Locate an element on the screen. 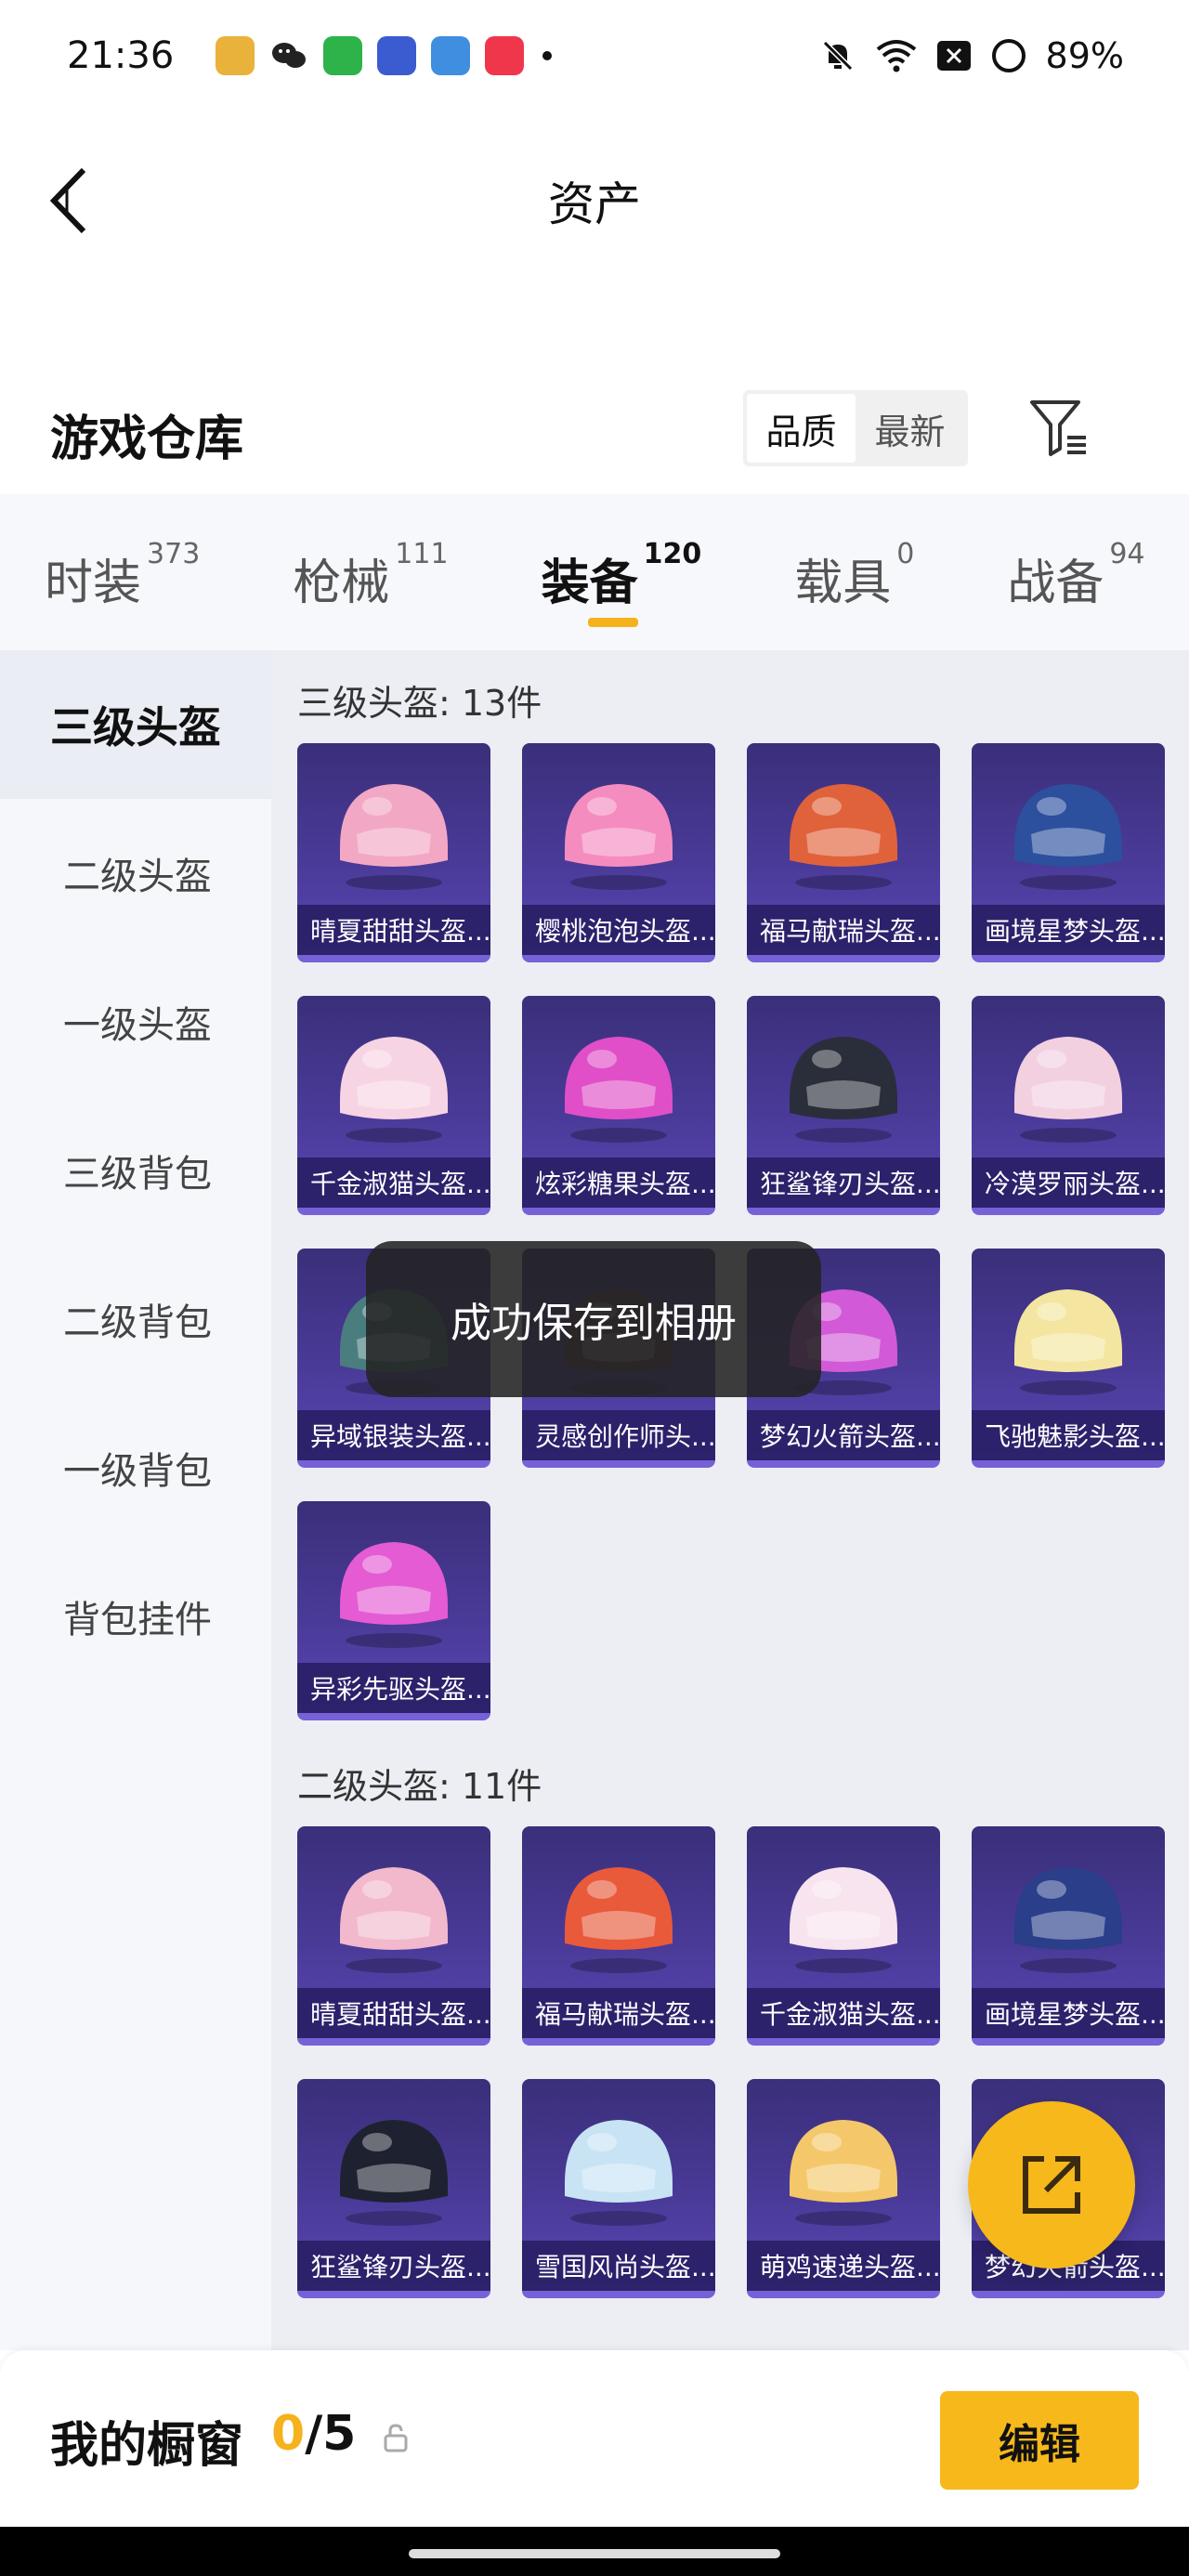  sort-by-quality: 品质 is located at coordinates (801, 428).